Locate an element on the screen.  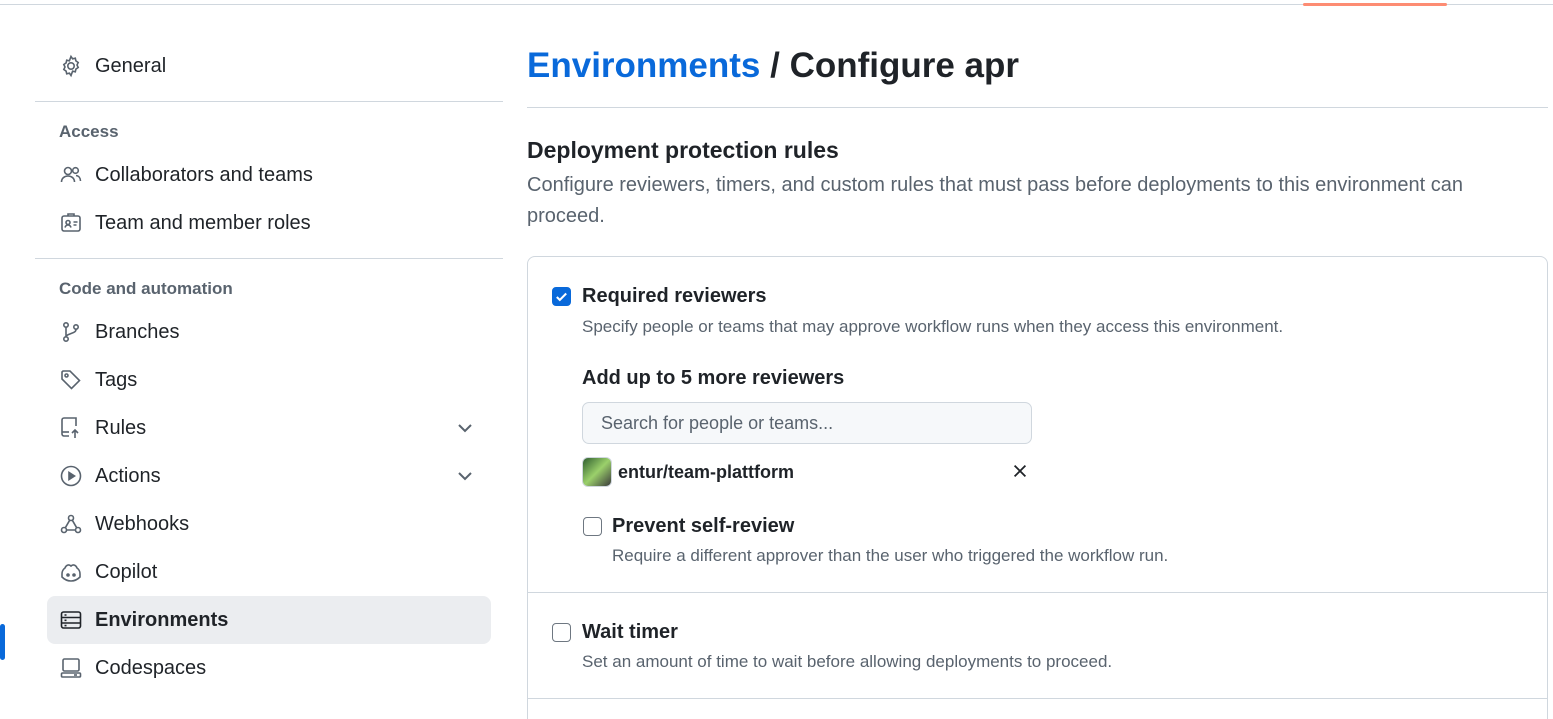
required-reviewers-title: Required reviewers is located at coordinates (674, 296).